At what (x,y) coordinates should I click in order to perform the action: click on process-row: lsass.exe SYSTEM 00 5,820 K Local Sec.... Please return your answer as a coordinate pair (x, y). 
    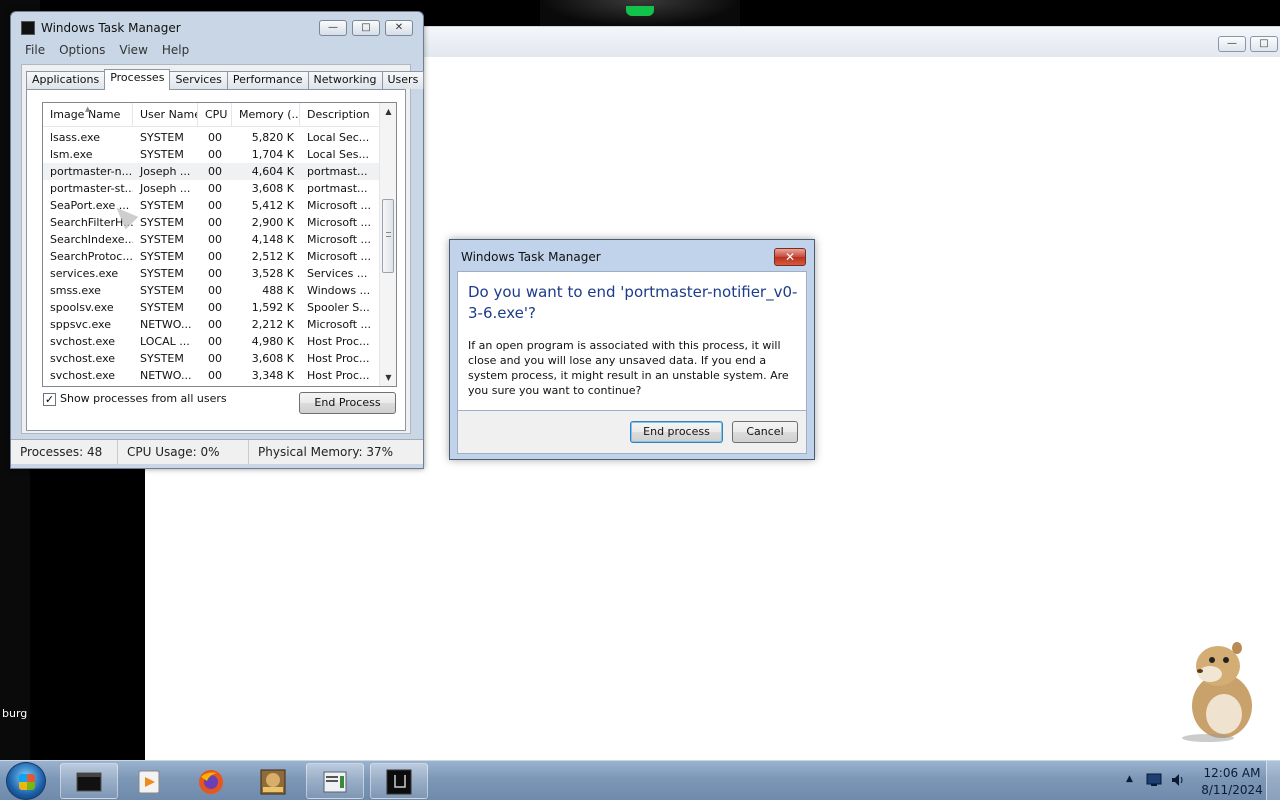
    Looking at the image, I should click on (212, 137).